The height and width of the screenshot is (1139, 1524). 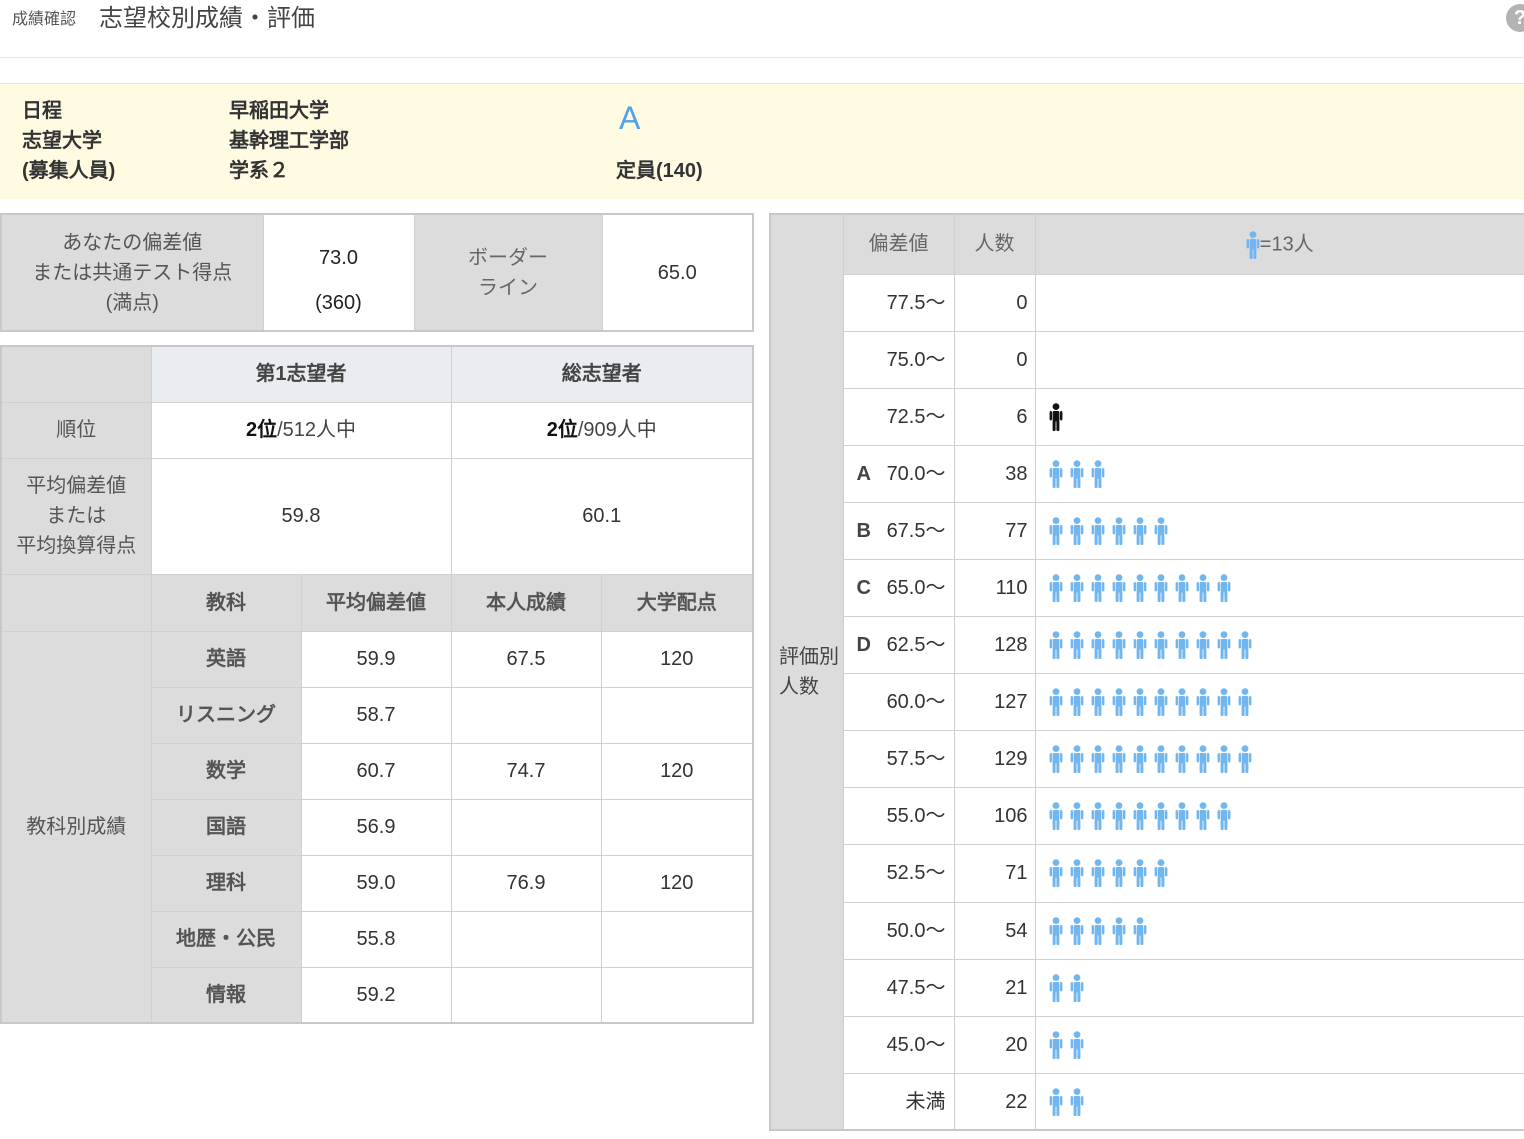 I want to click on ranking-header-row: 第1志望者 総志望者, so click(x=377, y=374).